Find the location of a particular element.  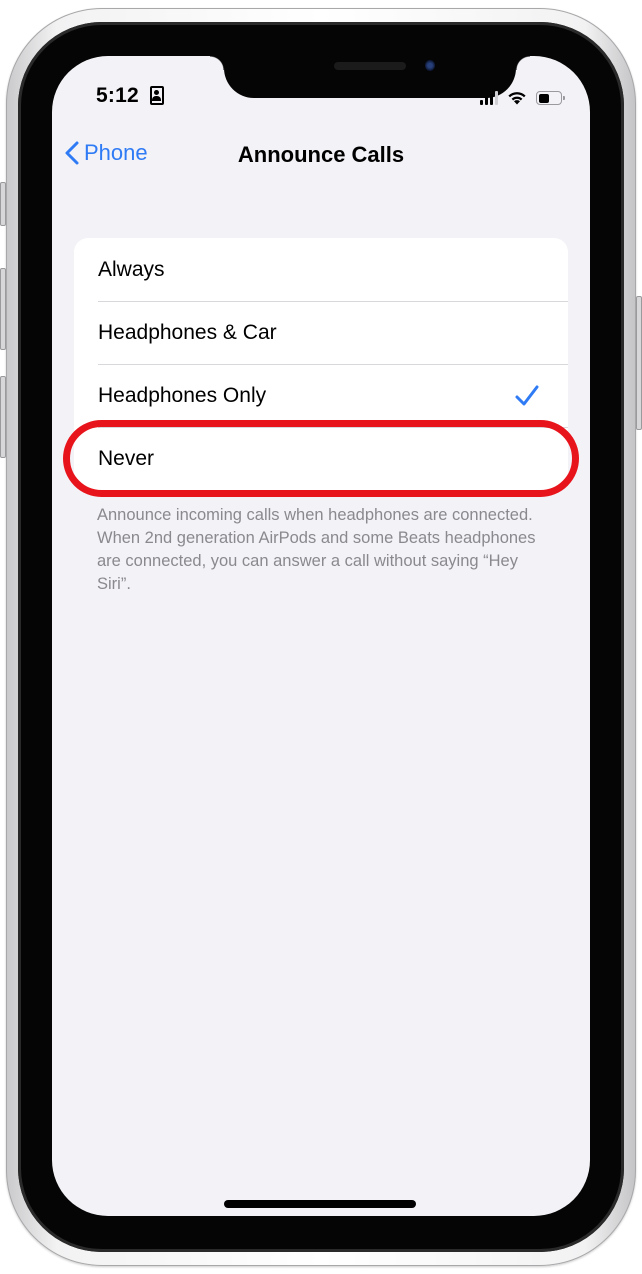

cellular-signal-icon is located at coordinates (489, 98).